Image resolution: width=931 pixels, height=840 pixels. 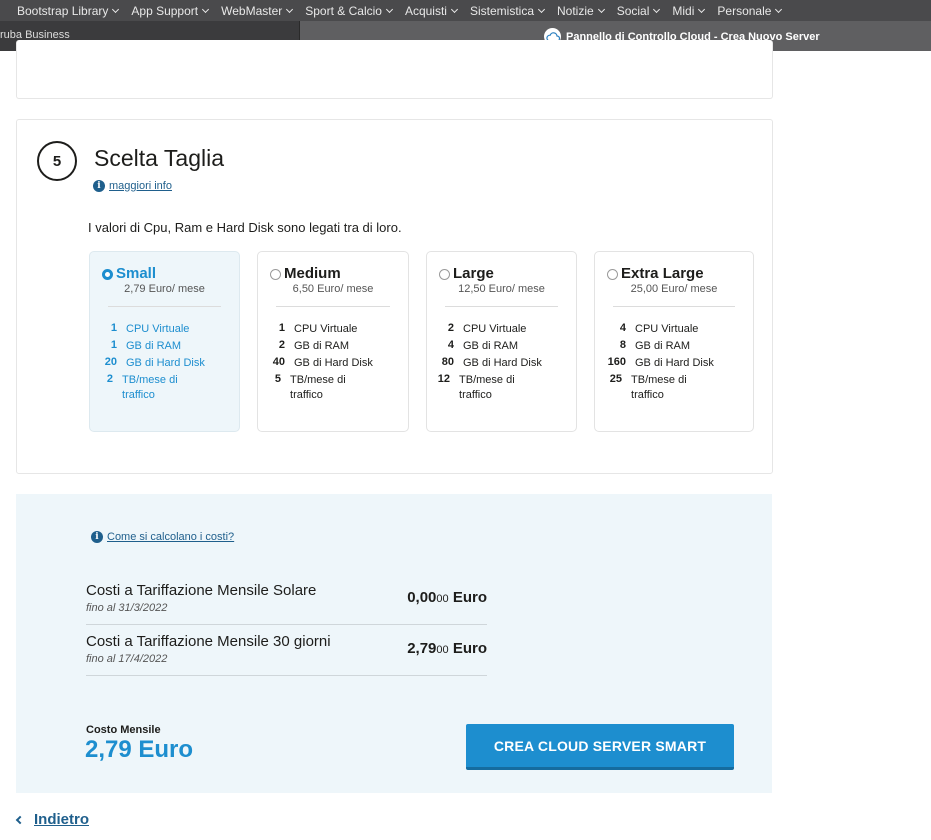 I want to click on size-price: 6,50 Euro/ mese, so click(x=333, y=289).